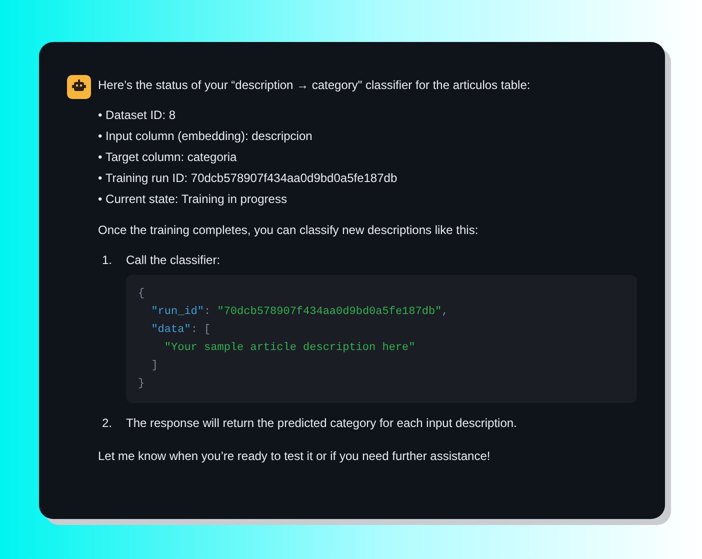 This screenshot has width=702, height=559. I want to click on closing-text: Let me know when you’re ready to test it or if you need further assistance!, so click(295, 456).